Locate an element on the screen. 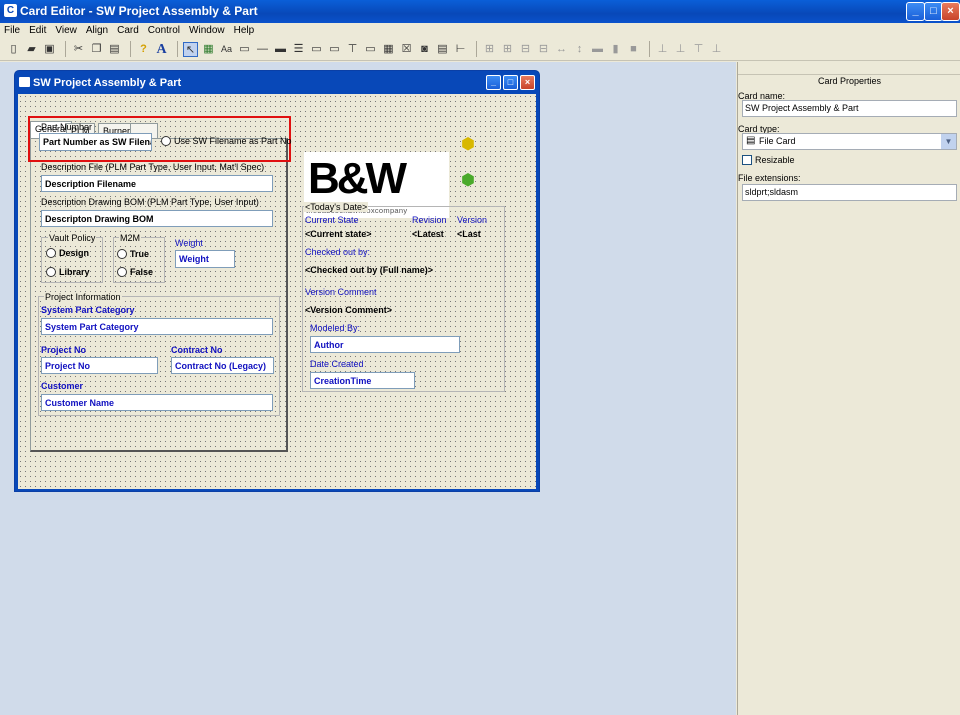  size-height-icon: ▮ is located at coordinates (615, 49).